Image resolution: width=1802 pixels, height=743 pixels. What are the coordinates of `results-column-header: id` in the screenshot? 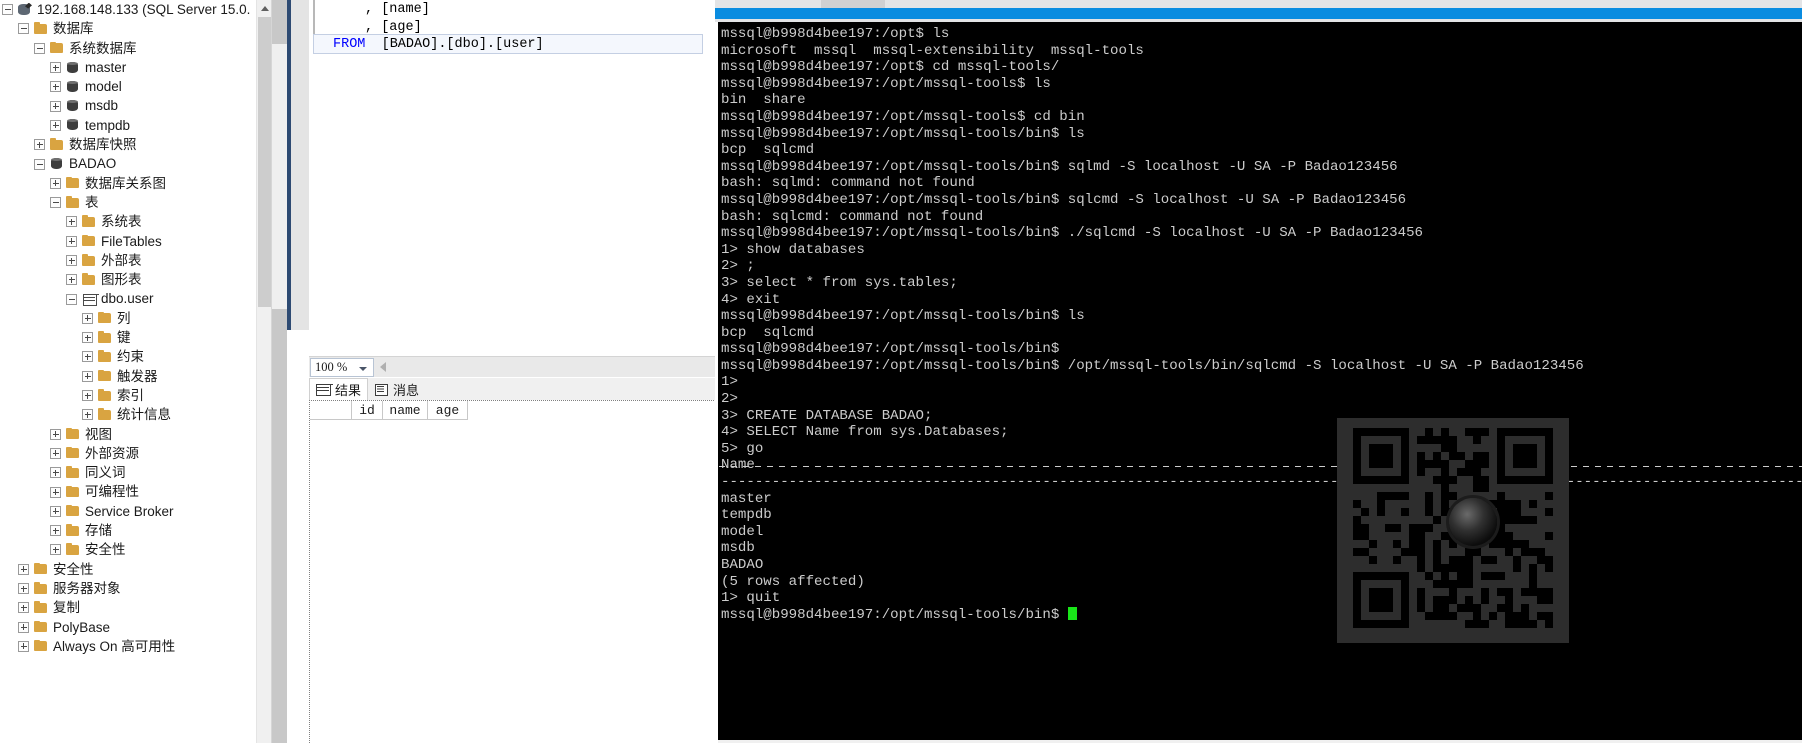 It's located at (367, 410).